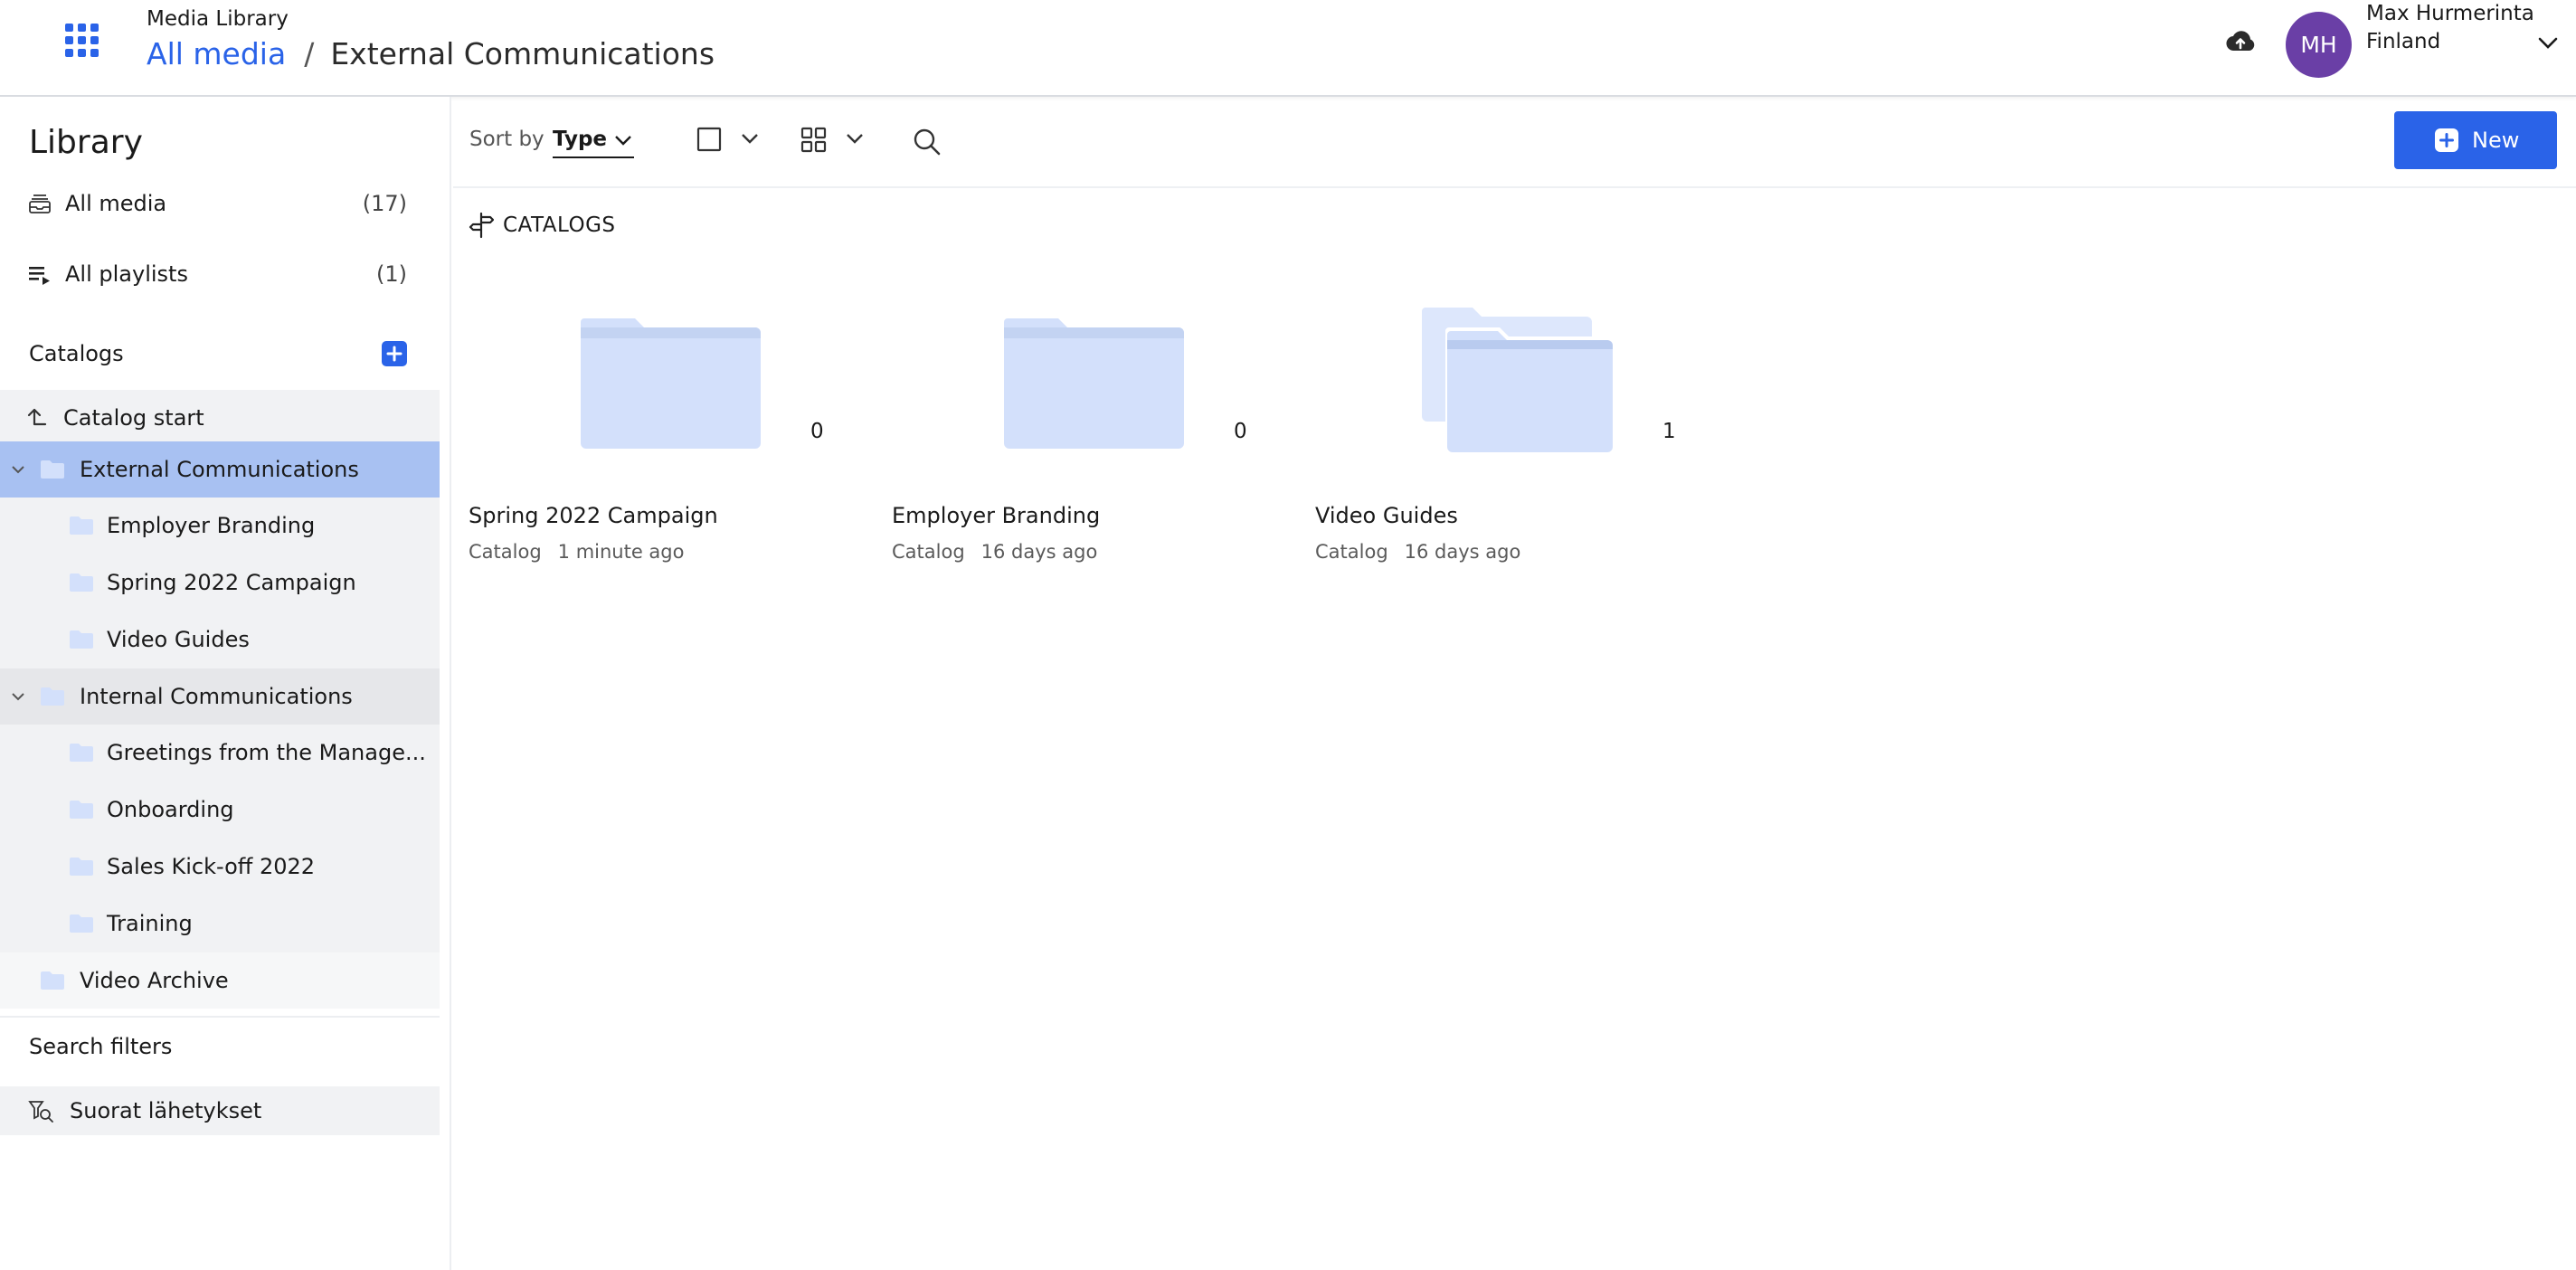  I want to click on catalog-meta: Catalog 1 minute ago, so click(576, 552).